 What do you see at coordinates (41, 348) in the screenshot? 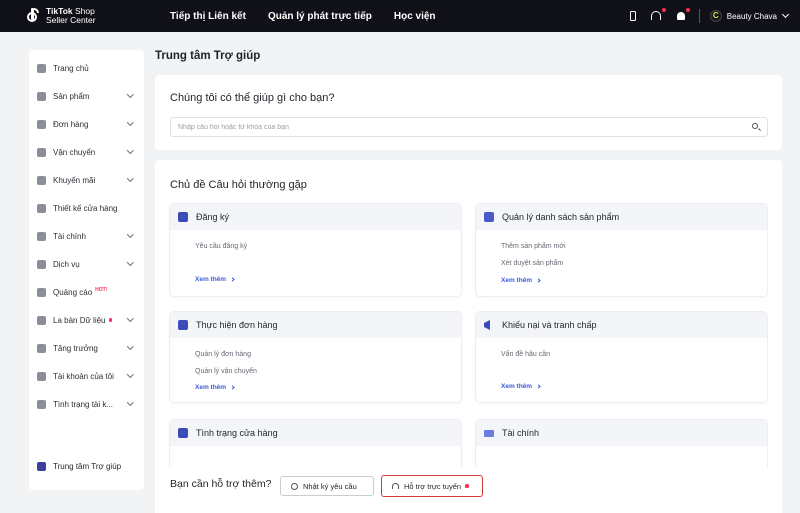
I see `growth-icon` at bounding box center [41, 348].